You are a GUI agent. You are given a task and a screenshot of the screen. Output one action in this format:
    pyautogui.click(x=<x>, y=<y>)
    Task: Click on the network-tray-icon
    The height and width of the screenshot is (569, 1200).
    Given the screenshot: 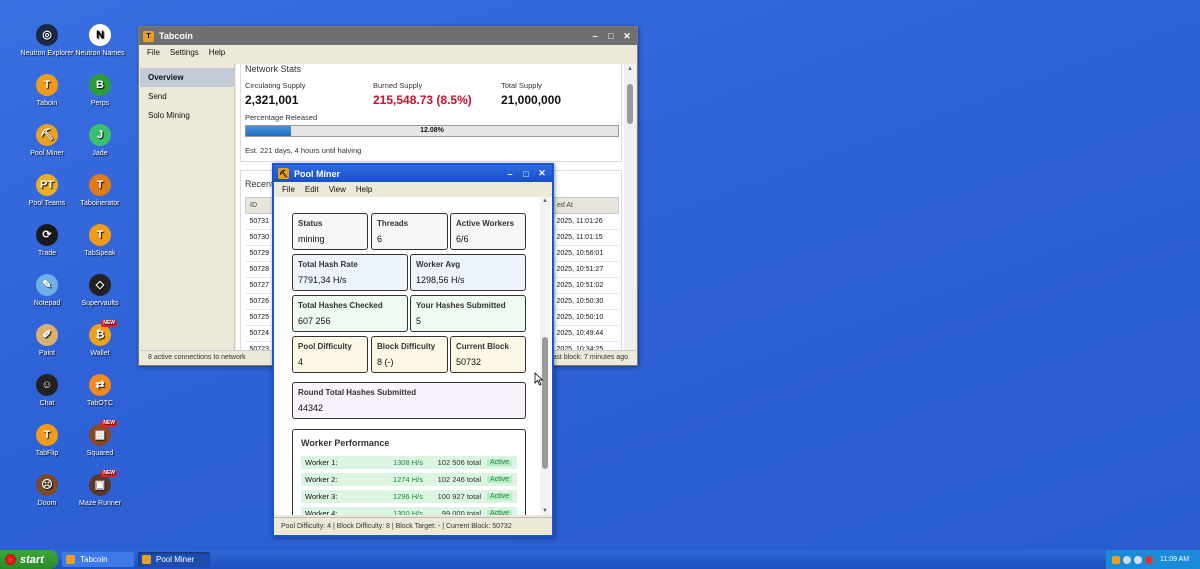 What is the action you would take?
    pyautogui.click(x=1127, y=559)
    